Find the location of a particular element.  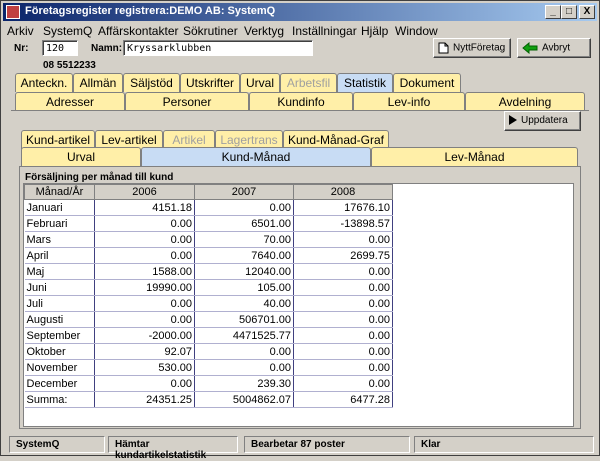

minimize-button: _ is located at coordinates (553, 12).